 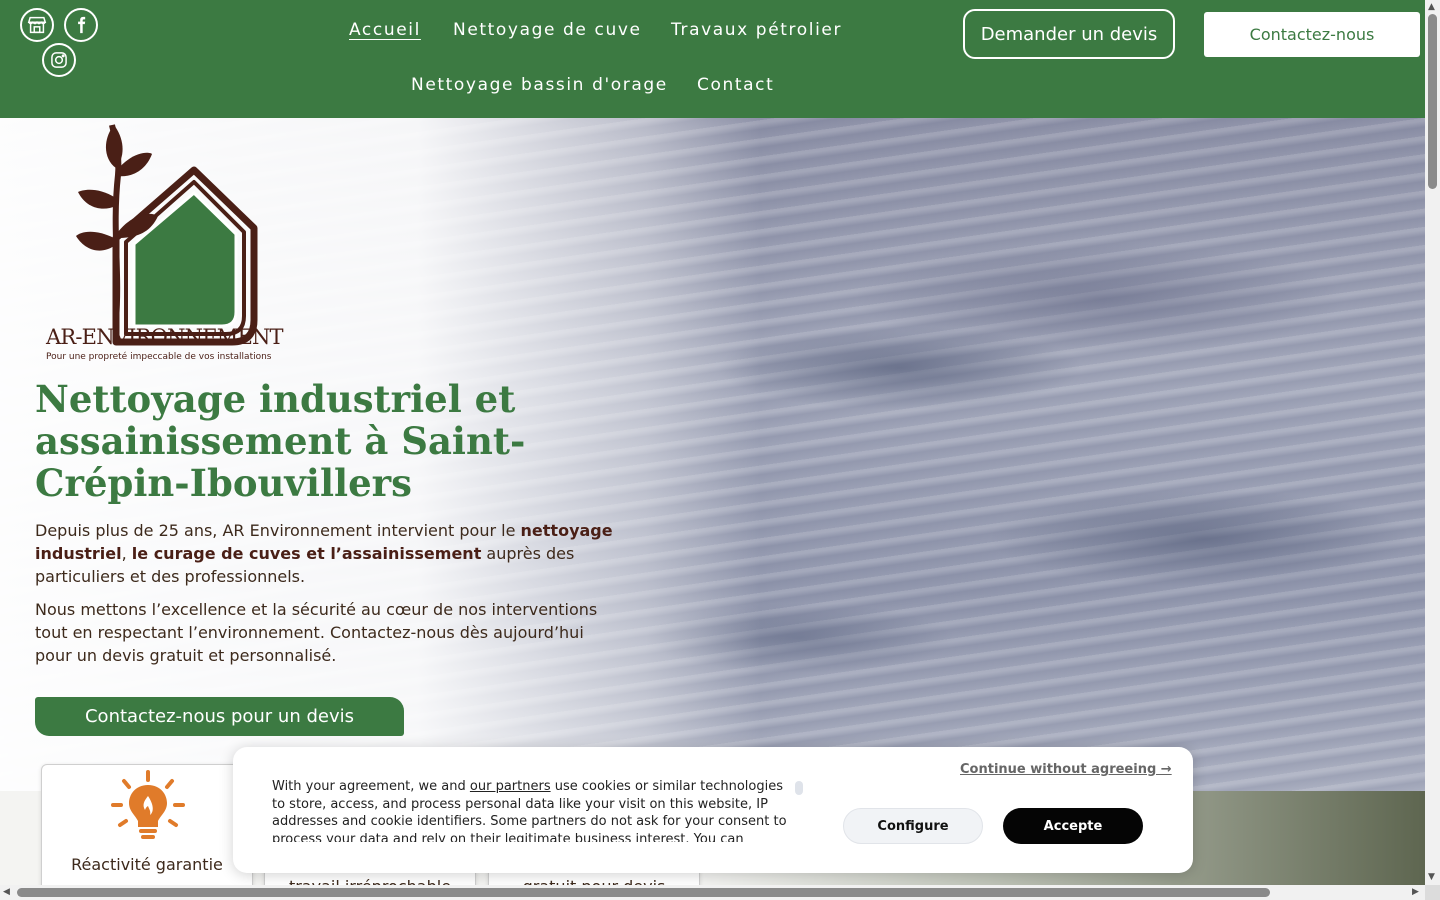 I want to click on cookie-text-scrollbar, so click(x=799, y=788).